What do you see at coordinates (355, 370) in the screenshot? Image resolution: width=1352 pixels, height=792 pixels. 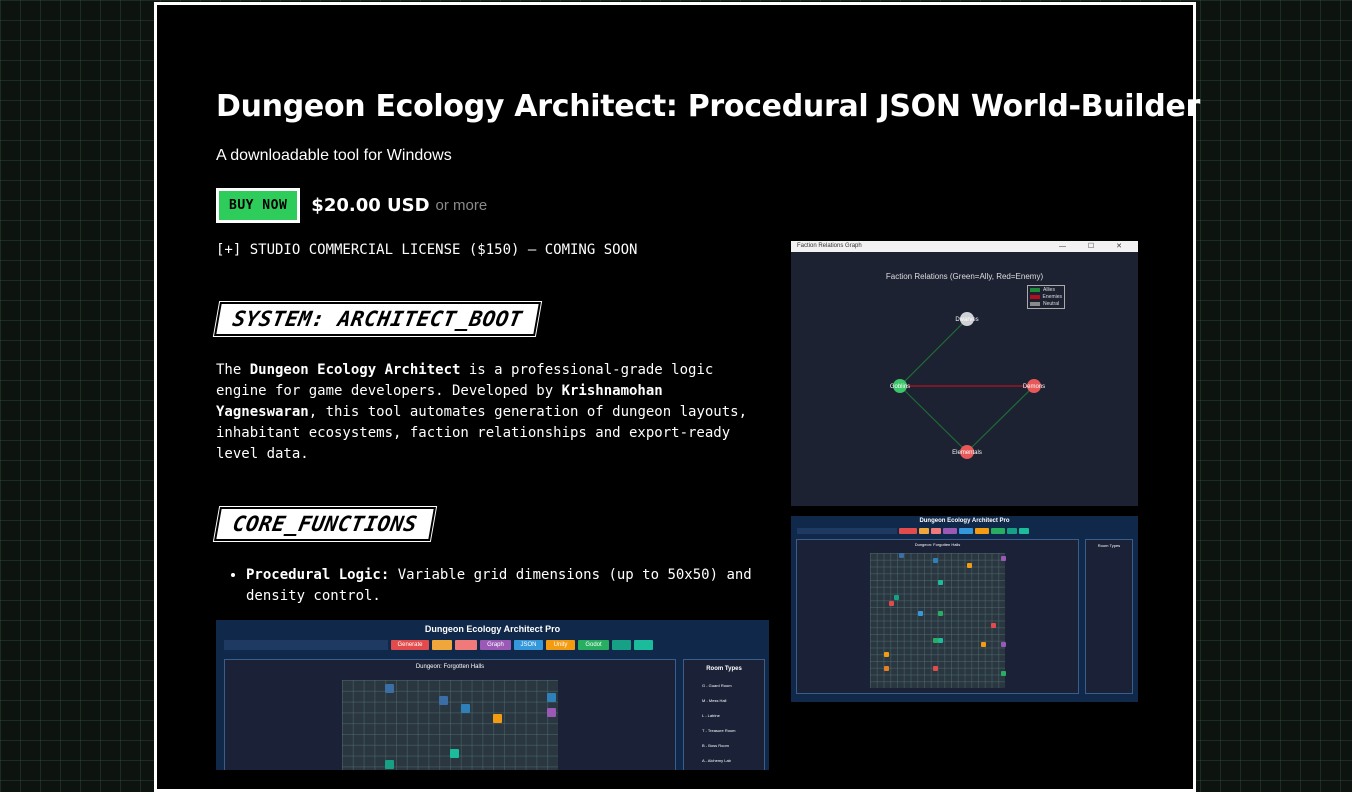 I see `product-name: Dungeon Ecology Architect` at bounding box center [355, 370].